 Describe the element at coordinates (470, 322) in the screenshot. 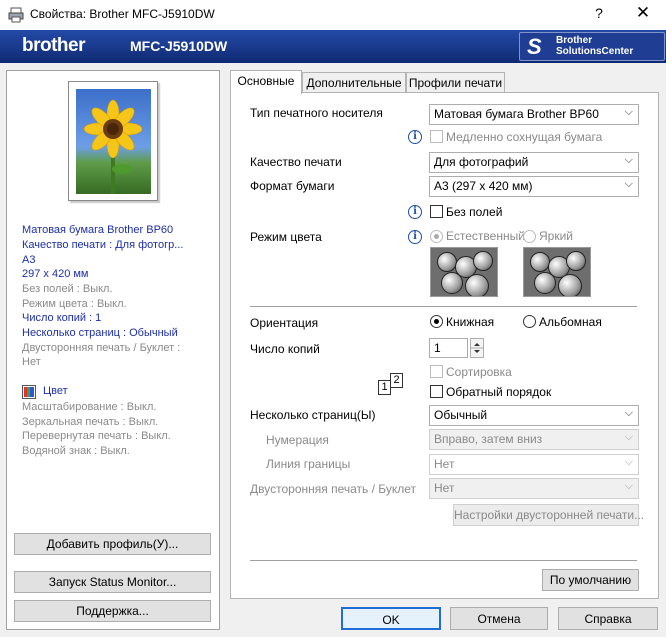

I see `portrait-label: Книжная` at that location.